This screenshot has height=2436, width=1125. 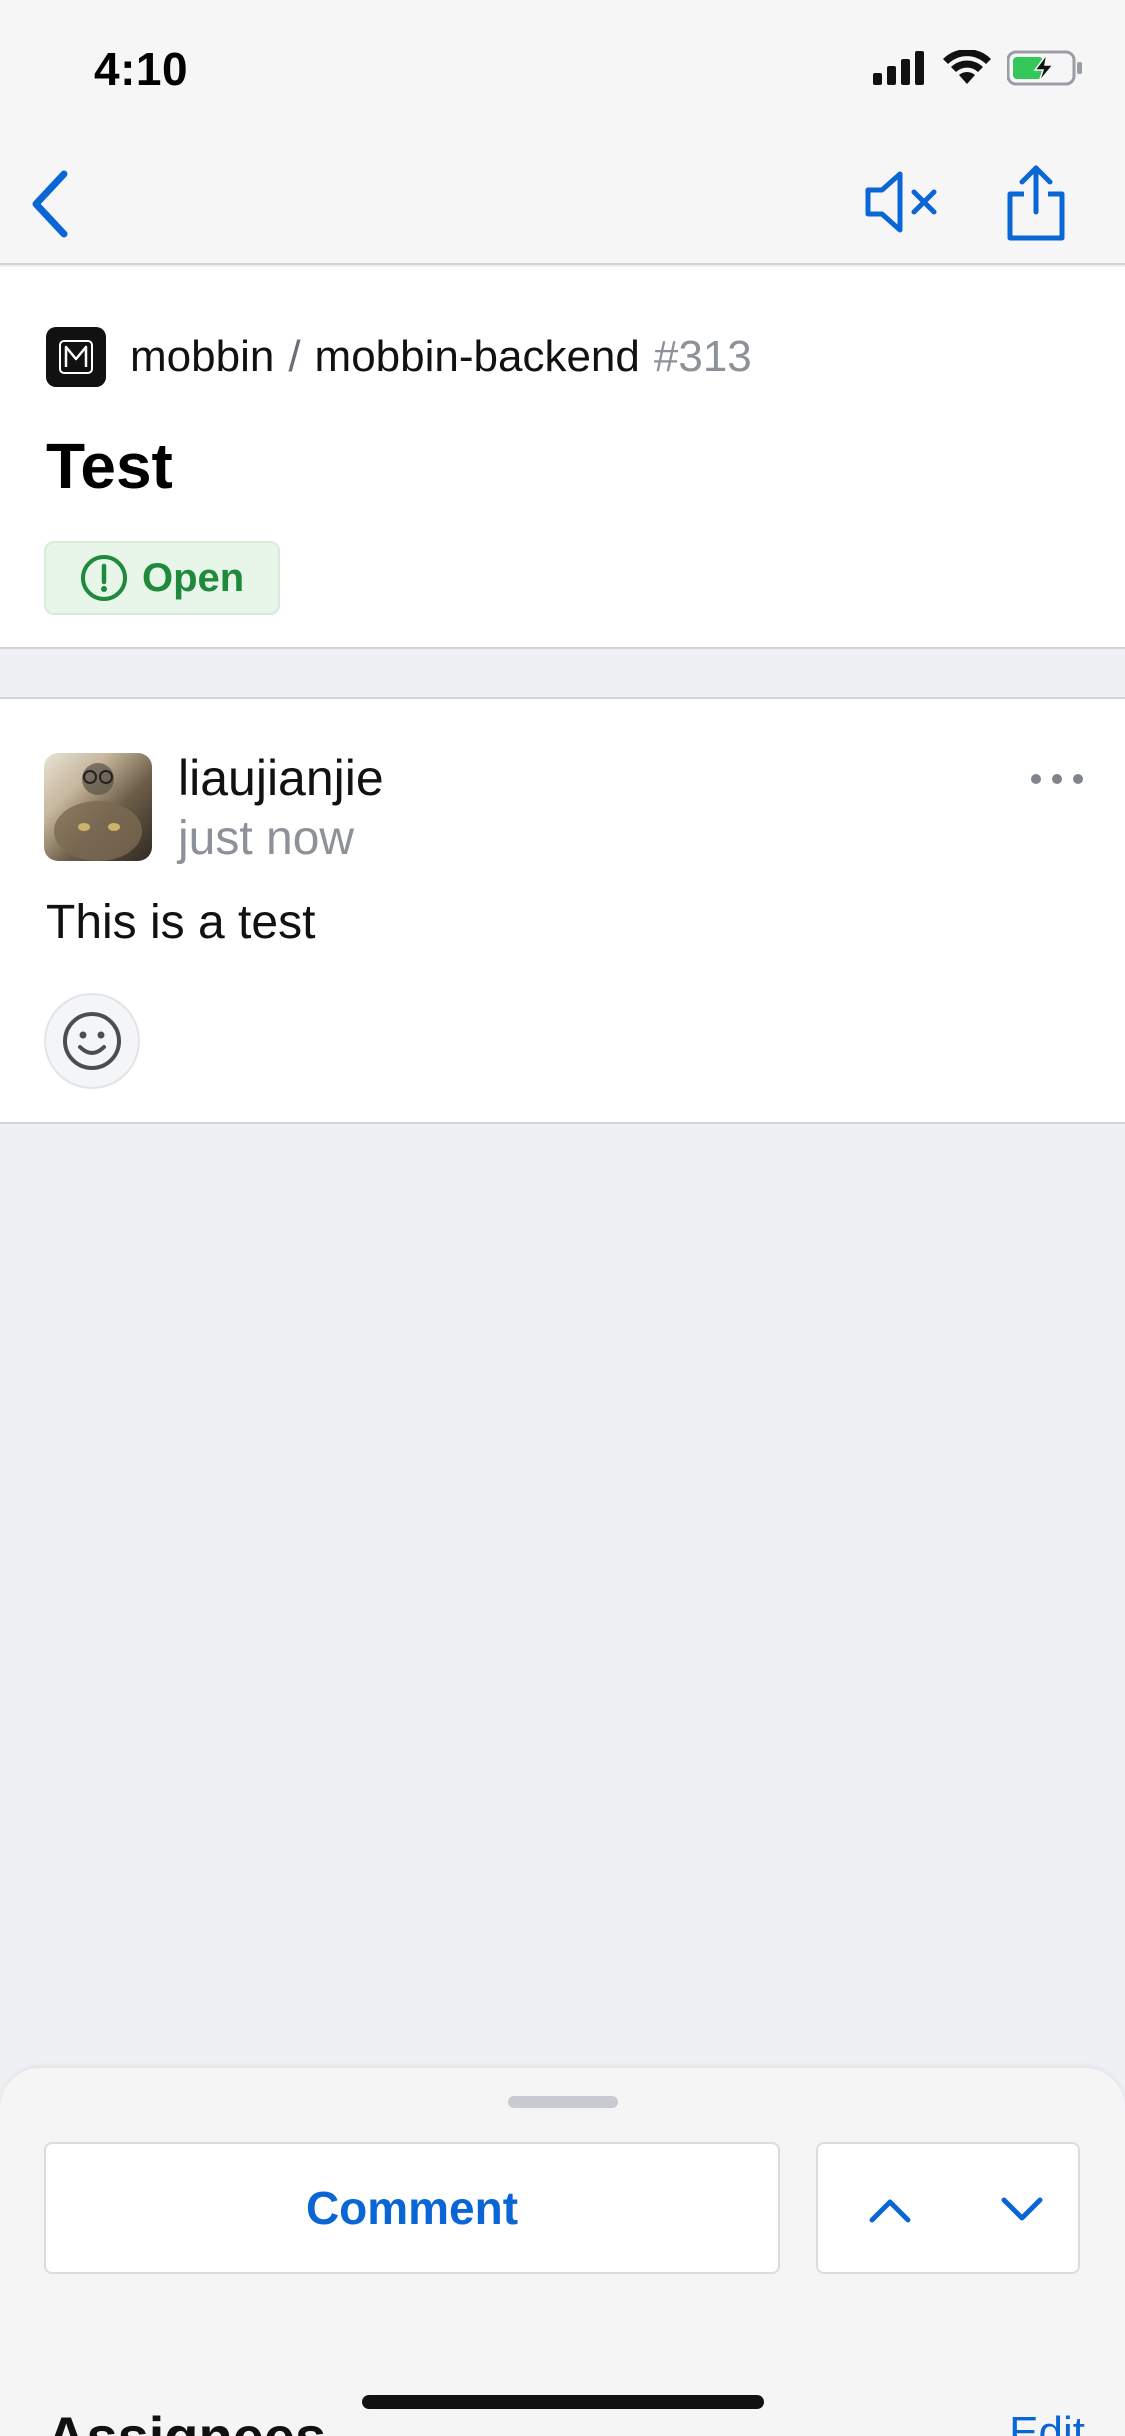 I want to click on home-indicator, so click(x=563, y=2402).